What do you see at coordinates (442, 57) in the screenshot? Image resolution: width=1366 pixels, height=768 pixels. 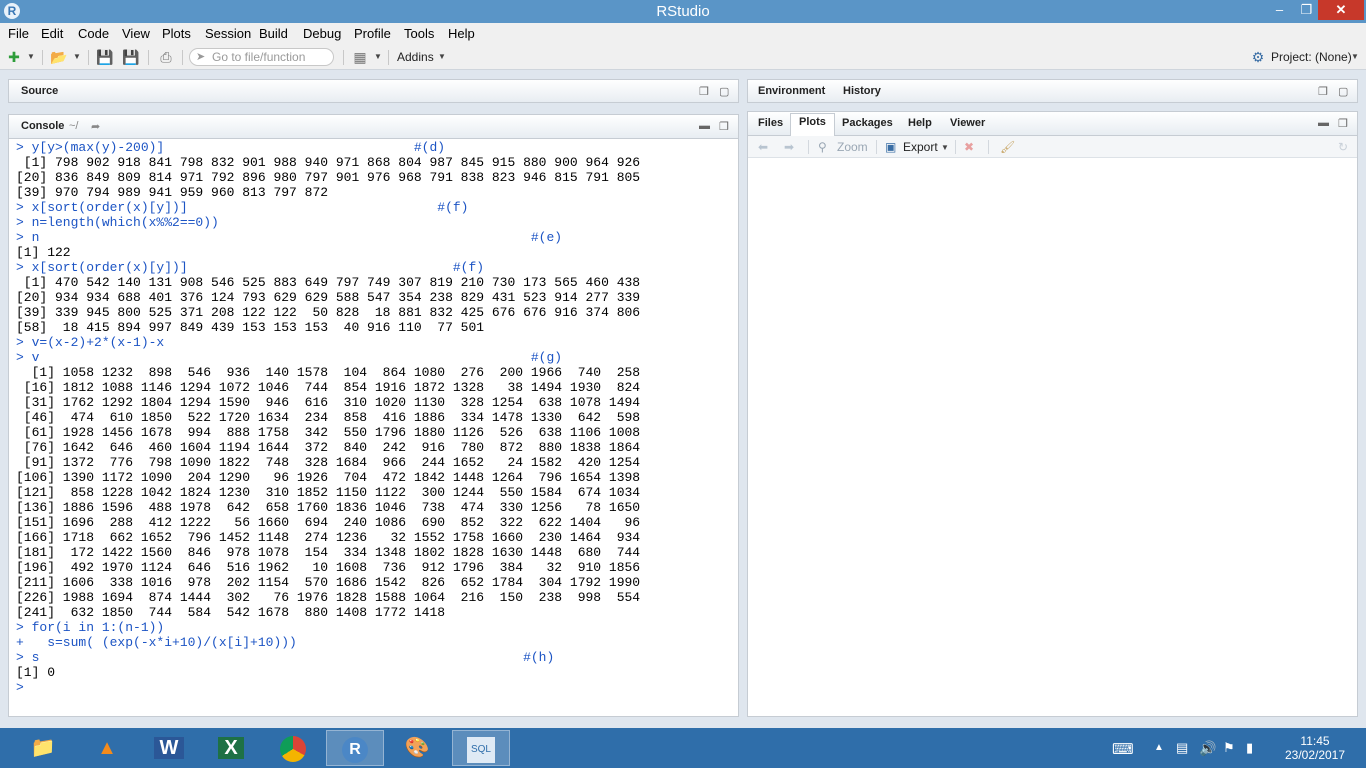 I see `addins-dropdown-icon: ▼` at bounding box center [442, 57].